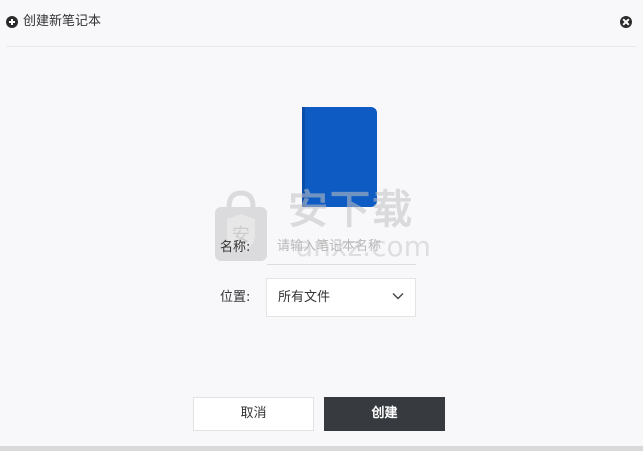  What do you see at coordinates (398, 296) in the screenshot?
I see `chevron-down-icon` at bounding box center [398, 296].